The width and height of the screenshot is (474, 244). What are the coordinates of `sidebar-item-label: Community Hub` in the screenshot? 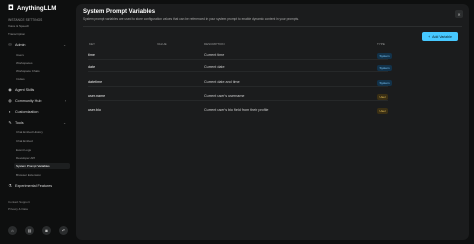 It's located at (28, 101).